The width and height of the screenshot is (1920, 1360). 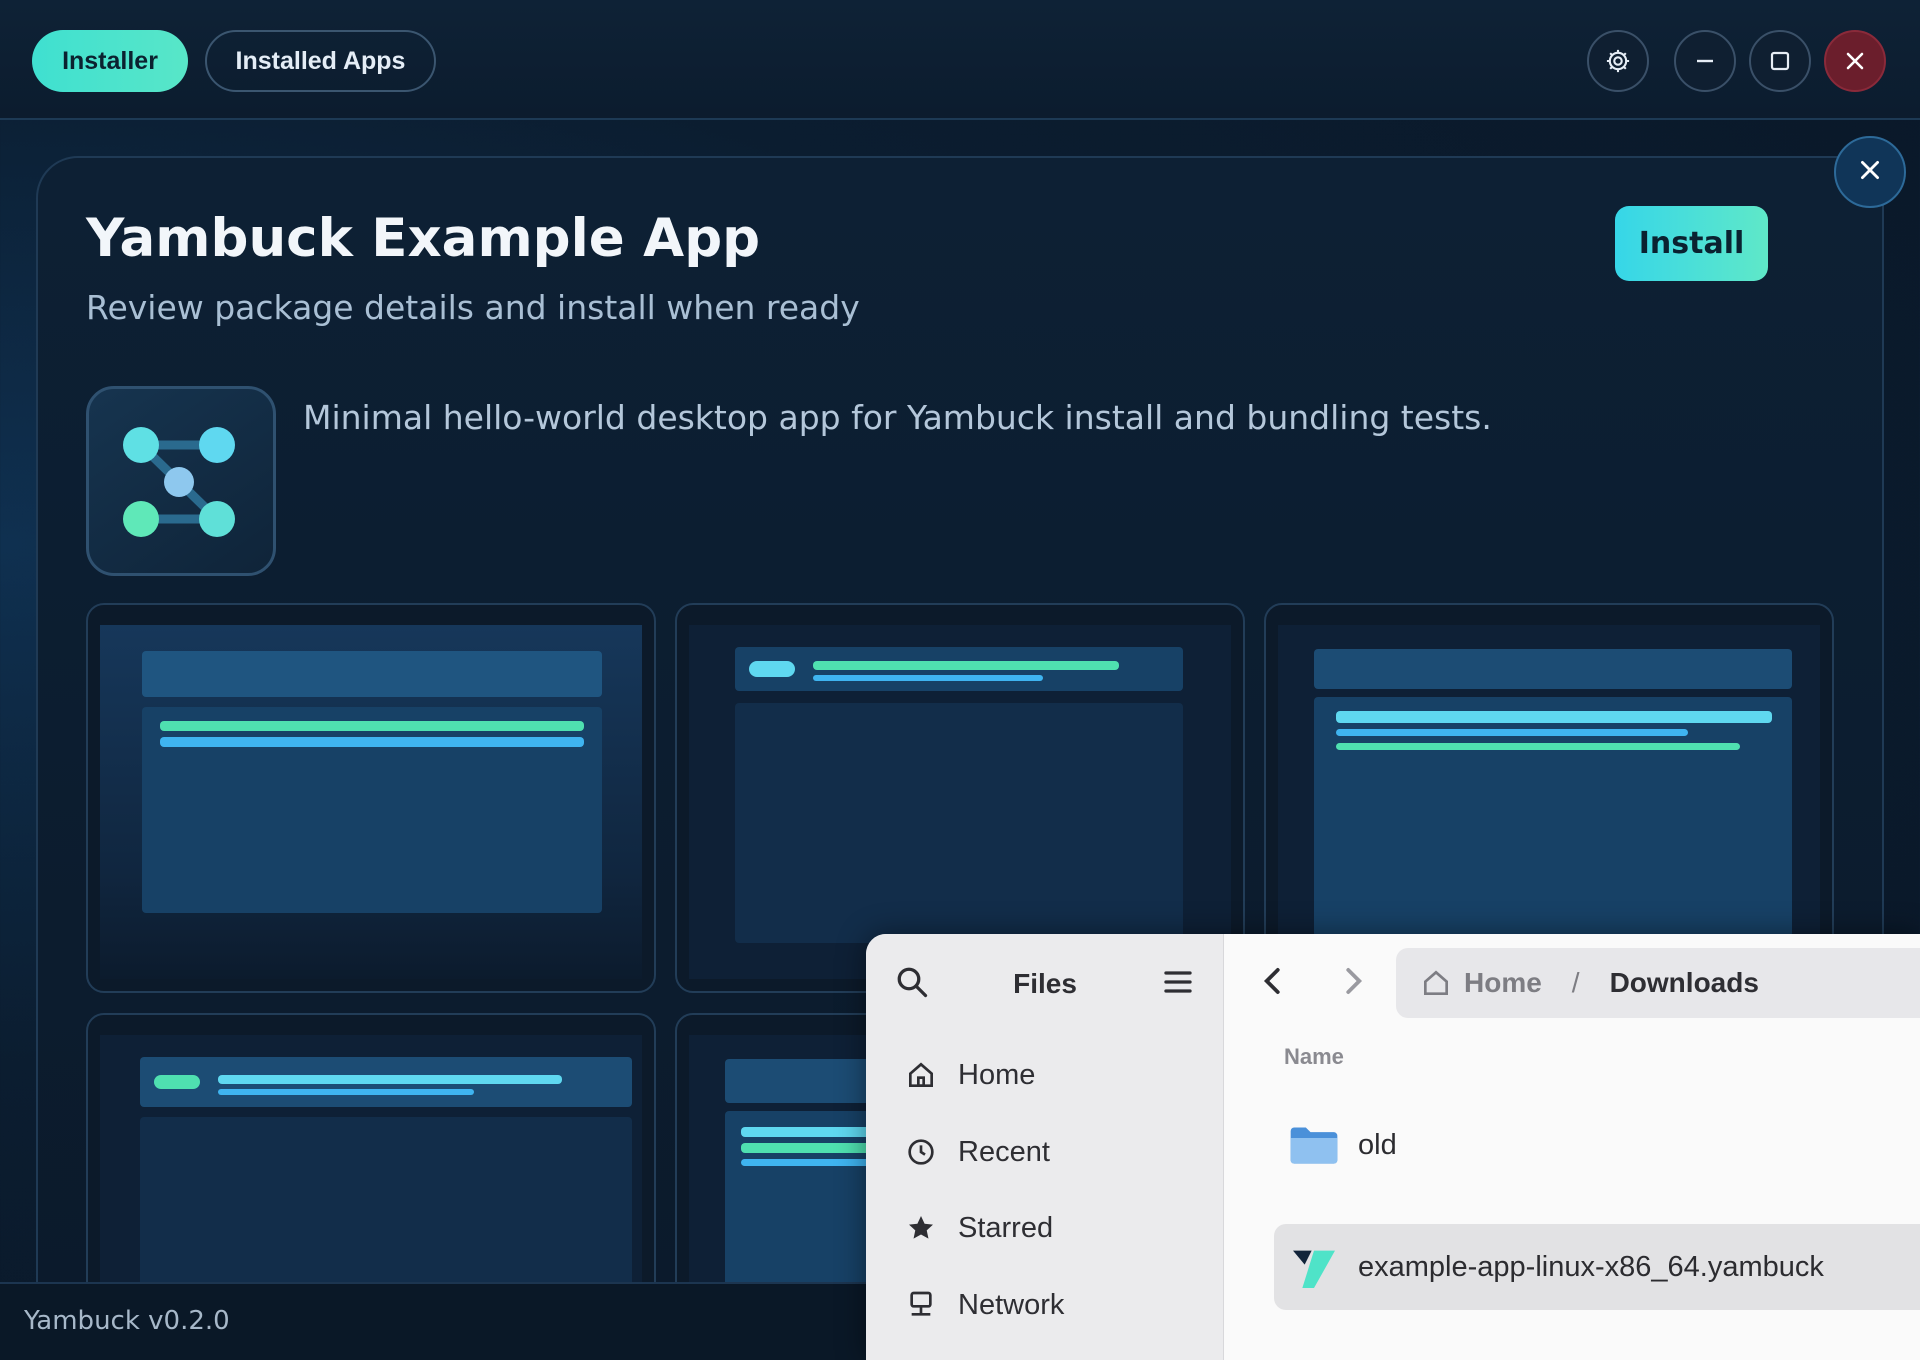 I want to click on sidebar-item-home: Home, so click(x=969, y=1075).